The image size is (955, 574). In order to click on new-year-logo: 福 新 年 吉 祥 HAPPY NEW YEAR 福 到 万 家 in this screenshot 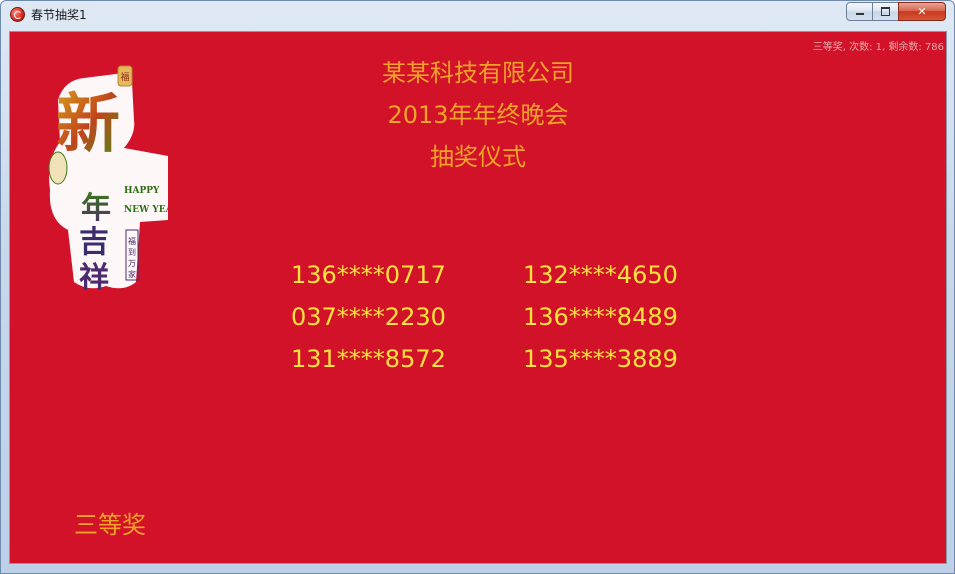, I will do `click(108, 177)`.